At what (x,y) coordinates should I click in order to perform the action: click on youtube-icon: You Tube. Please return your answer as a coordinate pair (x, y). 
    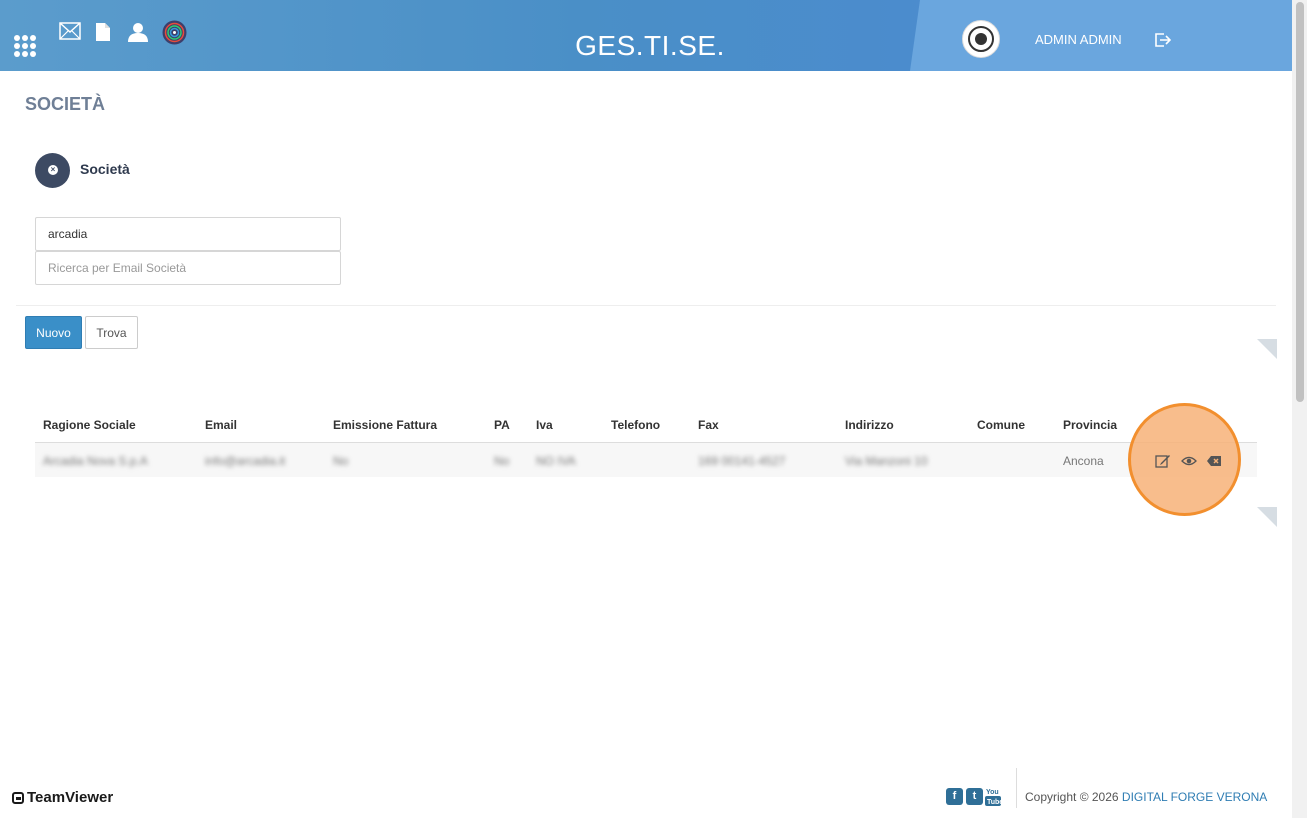
    Looking at the image, I should click on (993, 796).